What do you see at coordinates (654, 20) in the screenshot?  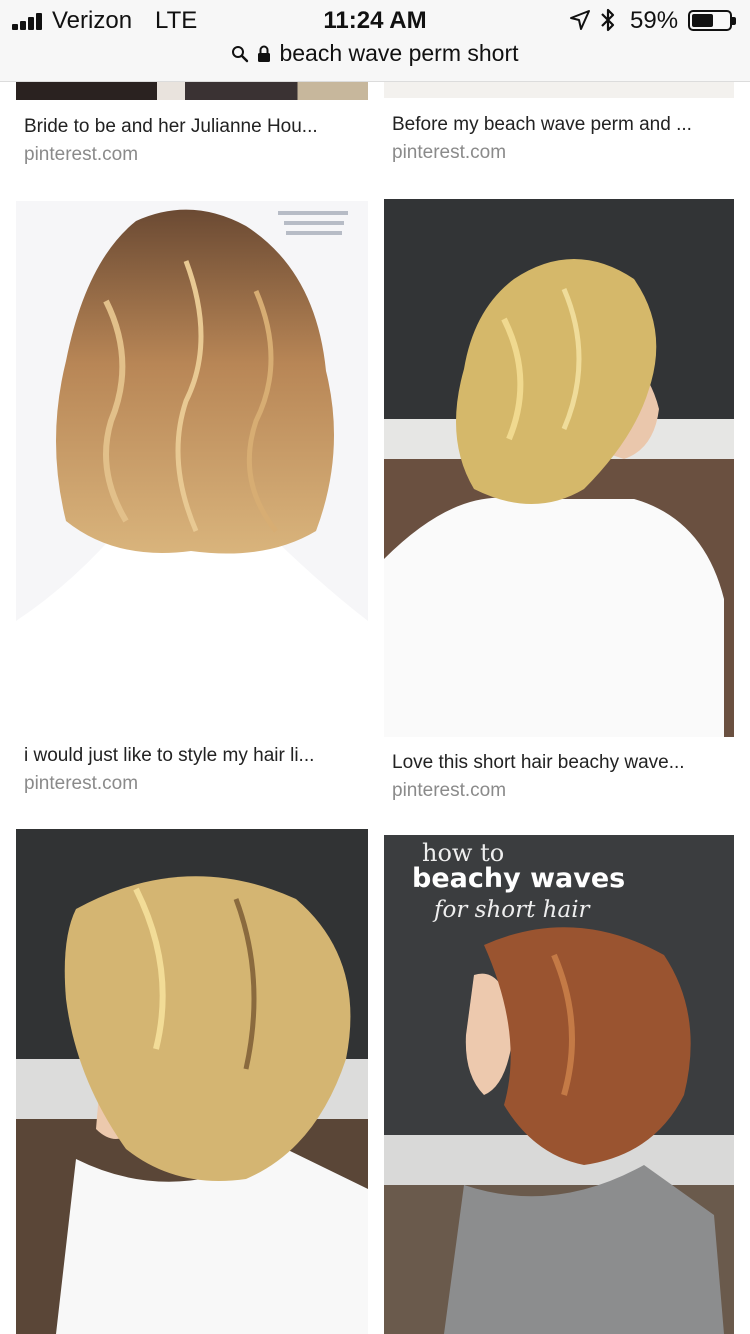 I see `battery-percent: 59%` at bounding box center [654, 20].